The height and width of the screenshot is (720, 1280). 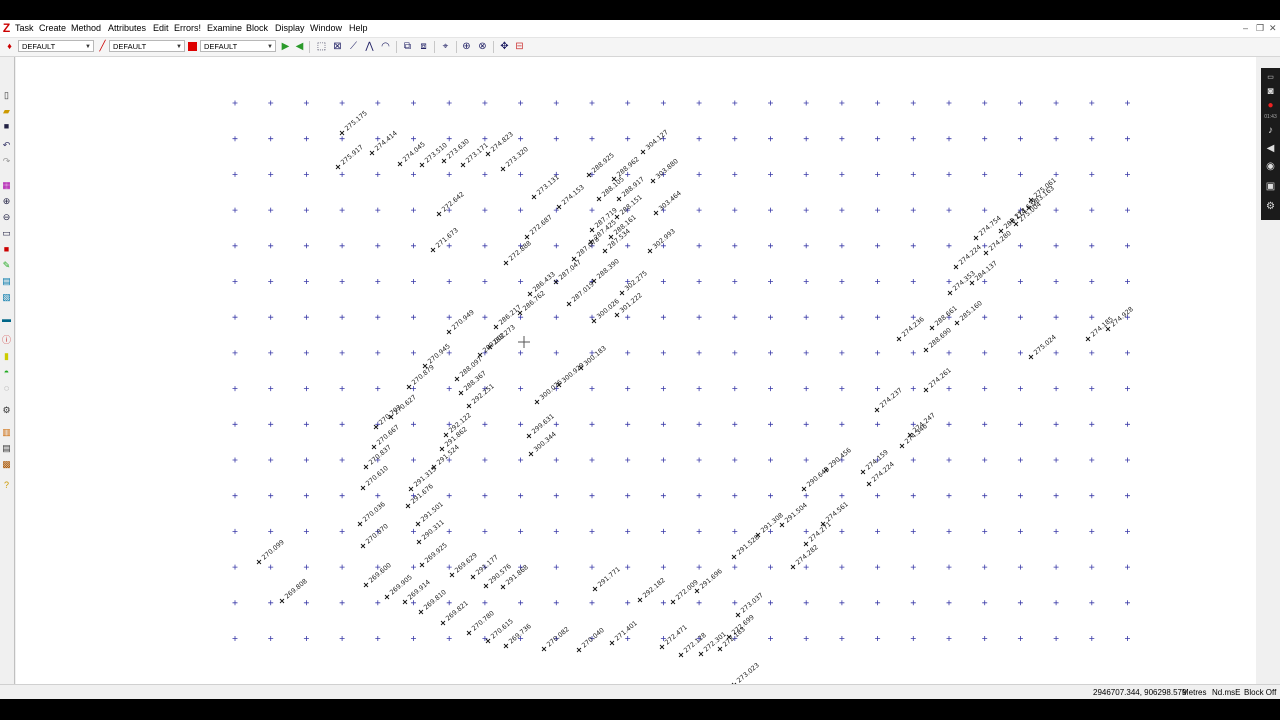 I want to click on forward-icon: ▶, so click(x=285, y=46).